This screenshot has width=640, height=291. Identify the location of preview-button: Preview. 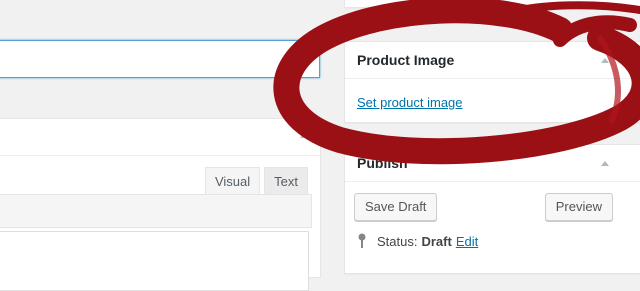
(578, 207).